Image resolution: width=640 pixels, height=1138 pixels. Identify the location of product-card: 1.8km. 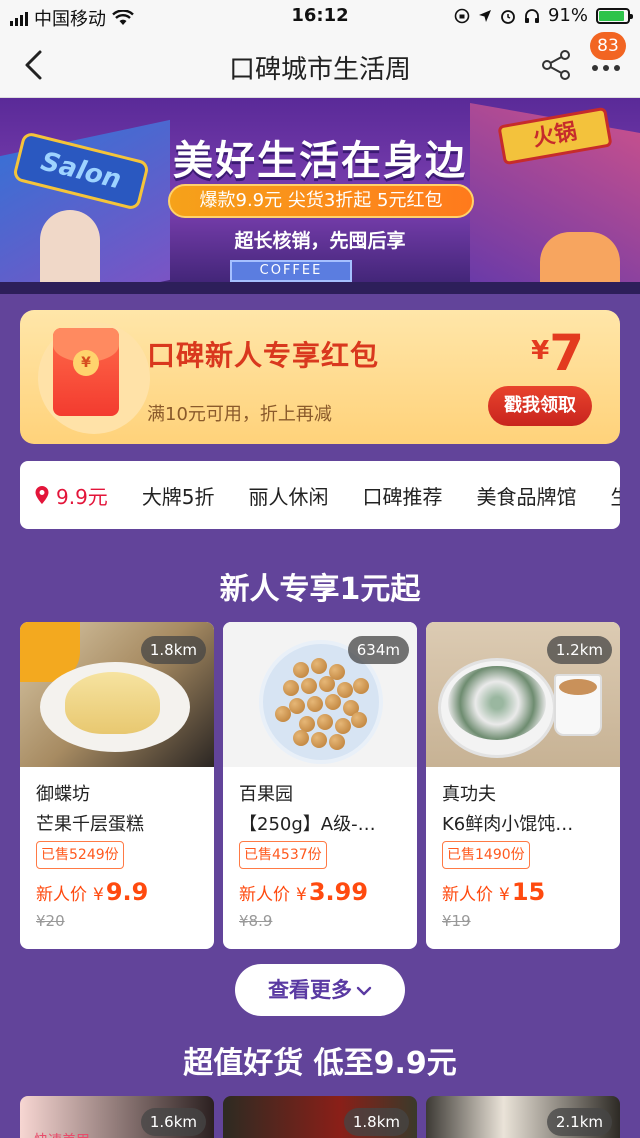
(320, 1117).